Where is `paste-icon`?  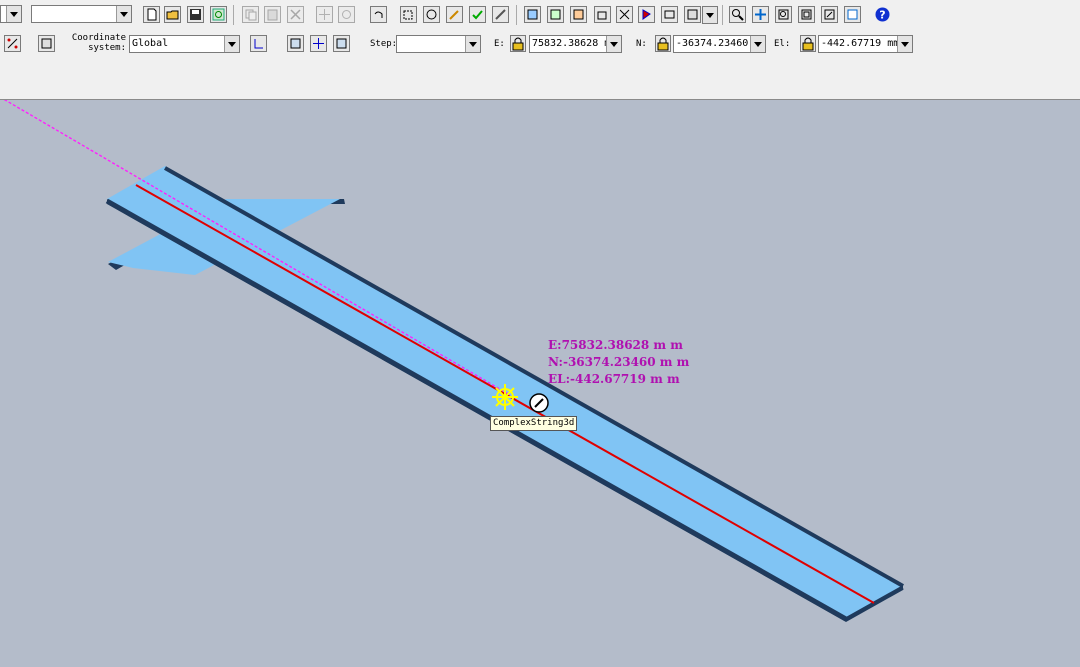
paste-icon is located at coordinates (272, 14).